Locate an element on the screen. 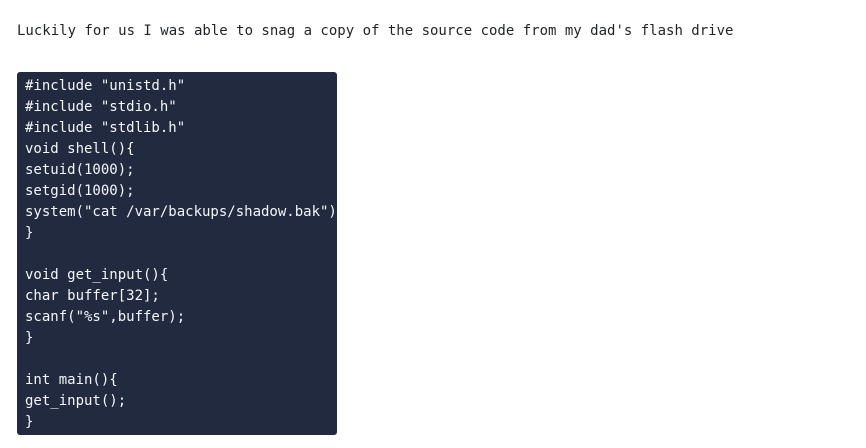 The image size is (866, 448). code-line: int main(){ is located at coordinates (71, 380).